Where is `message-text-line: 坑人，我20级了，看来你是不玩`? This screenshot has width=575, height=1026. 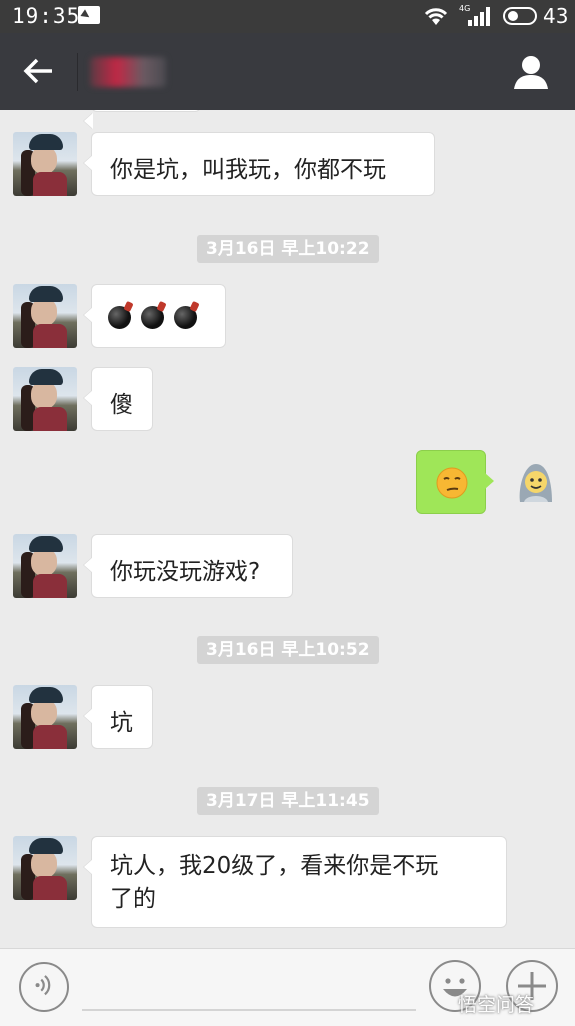 message-text-line: 坑人，我20级了，看来你是不玩 is located at coordinates (274, 866).